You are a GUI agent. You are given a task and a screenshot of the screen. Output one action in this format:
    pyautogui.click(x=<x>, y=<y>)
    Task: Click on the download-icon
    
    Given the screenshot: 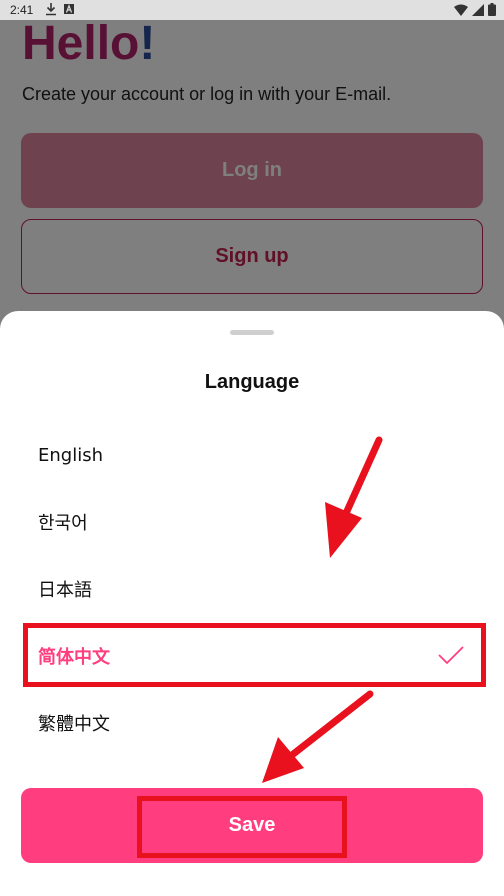 What is the action you would take?
    pyautogui.click(x=51, y=9)
    